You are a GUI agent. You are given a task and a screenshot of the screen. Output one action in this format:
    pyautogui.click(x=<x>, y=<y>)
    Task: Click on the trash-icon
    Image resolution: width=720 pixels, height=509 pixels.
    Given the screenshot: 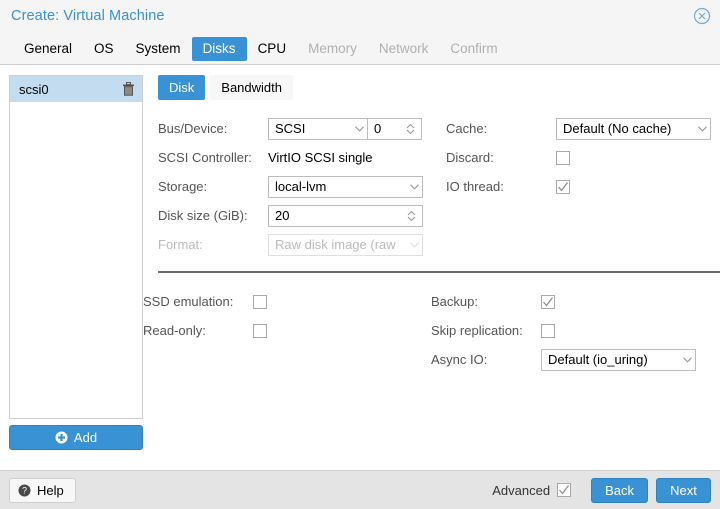 What is the action you would take?
    pyautogui.click(x=128, y=89)
    